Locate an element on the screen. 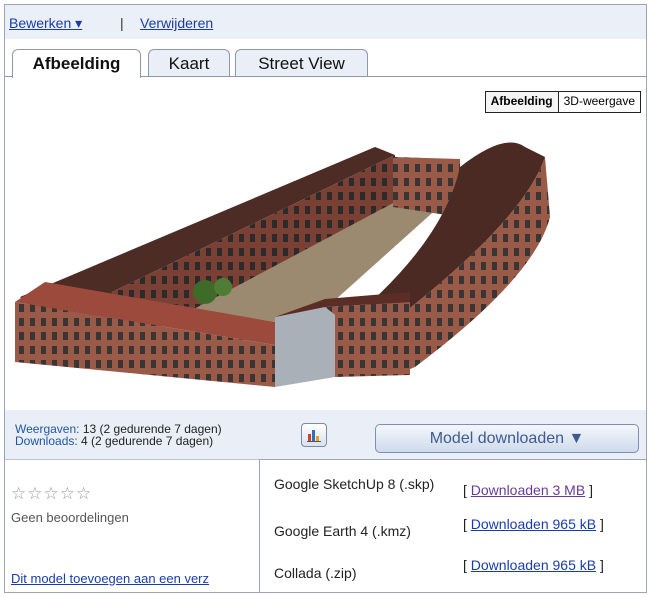  edit-menu-link: Bewerken ▾ is located at coordinates (45, 23).